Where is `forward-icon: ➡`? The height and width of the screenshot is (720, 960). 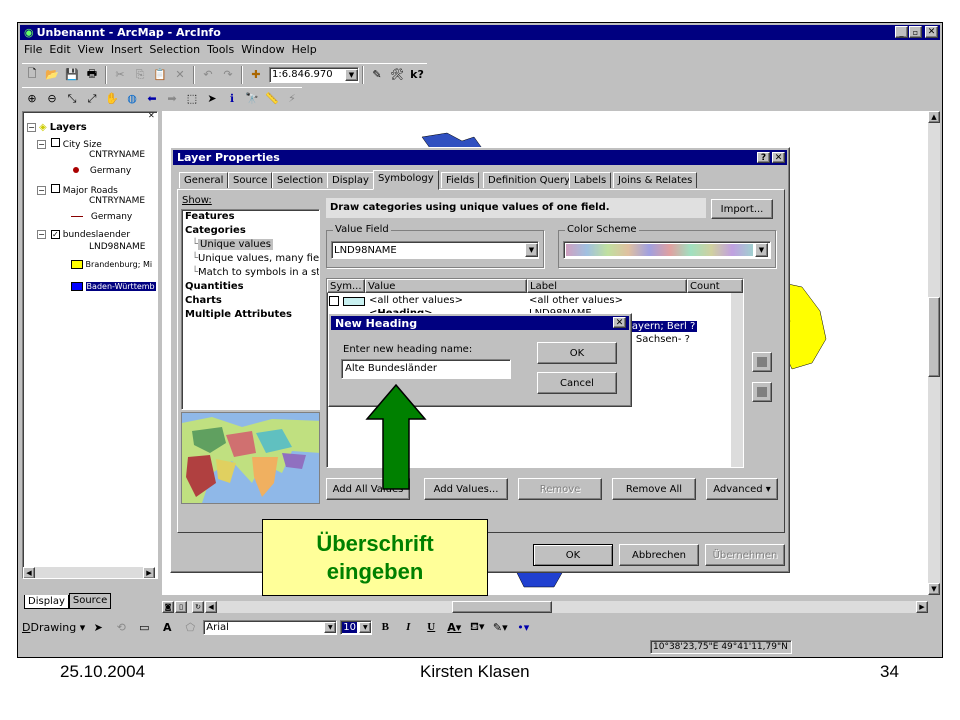
forward-icon: ➡ is located at coordinates (172, 99).